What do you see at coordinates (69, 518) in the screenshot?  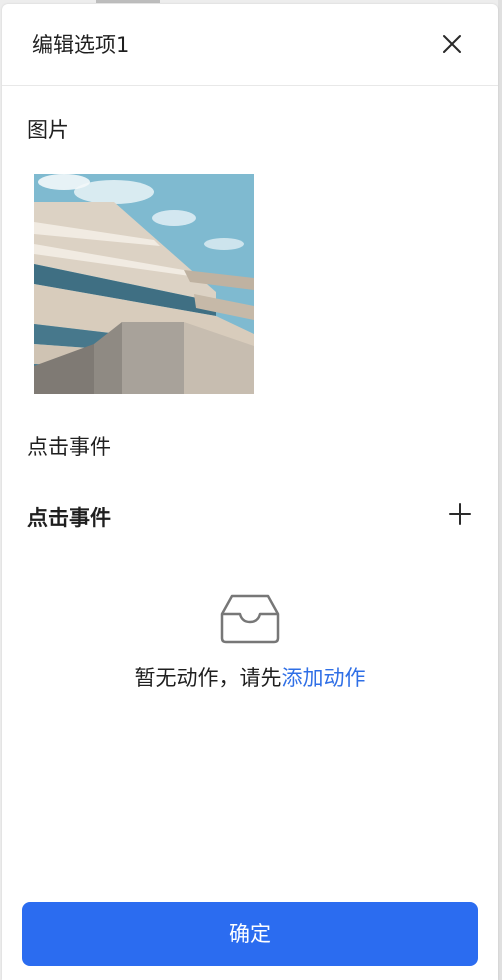 I see `click-event-section-title: 点击事件` at bounding box center [69, 518].